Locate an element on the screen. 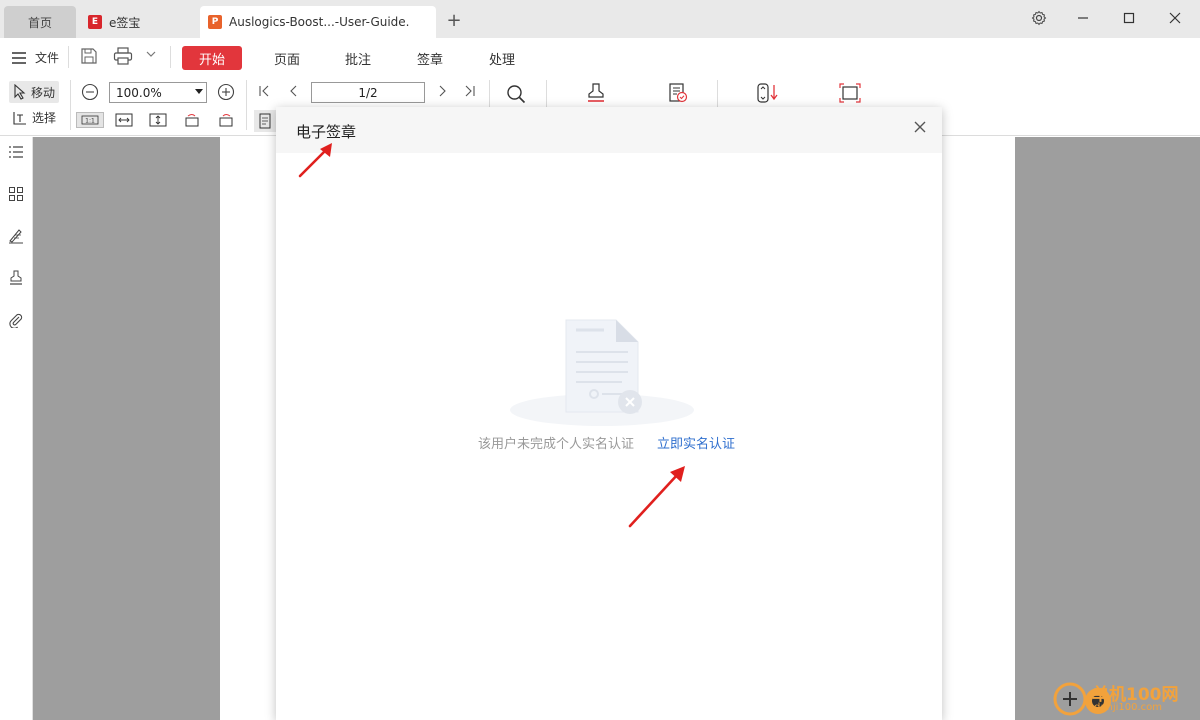 Image resolution: width=1200 pixels, height=720 pixels. gear-icon is located at coordinates (1039, 18).